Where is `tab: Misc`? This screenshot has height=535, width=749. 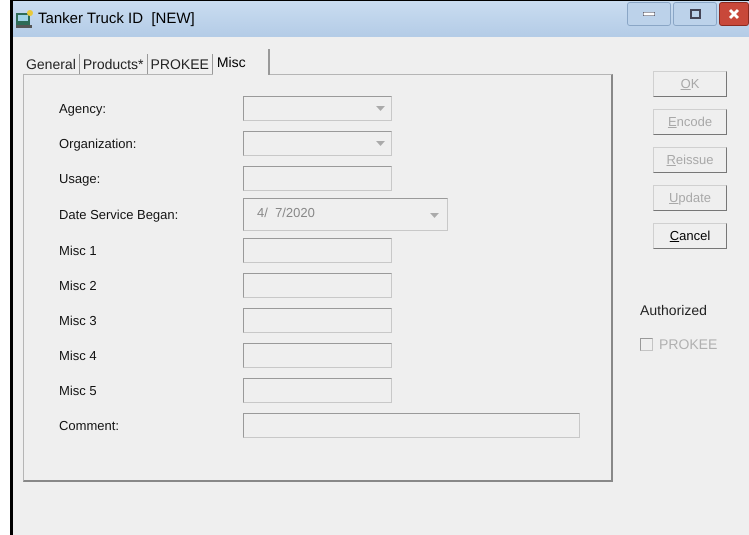 tab: Misc is located at coordinates (241, 62).